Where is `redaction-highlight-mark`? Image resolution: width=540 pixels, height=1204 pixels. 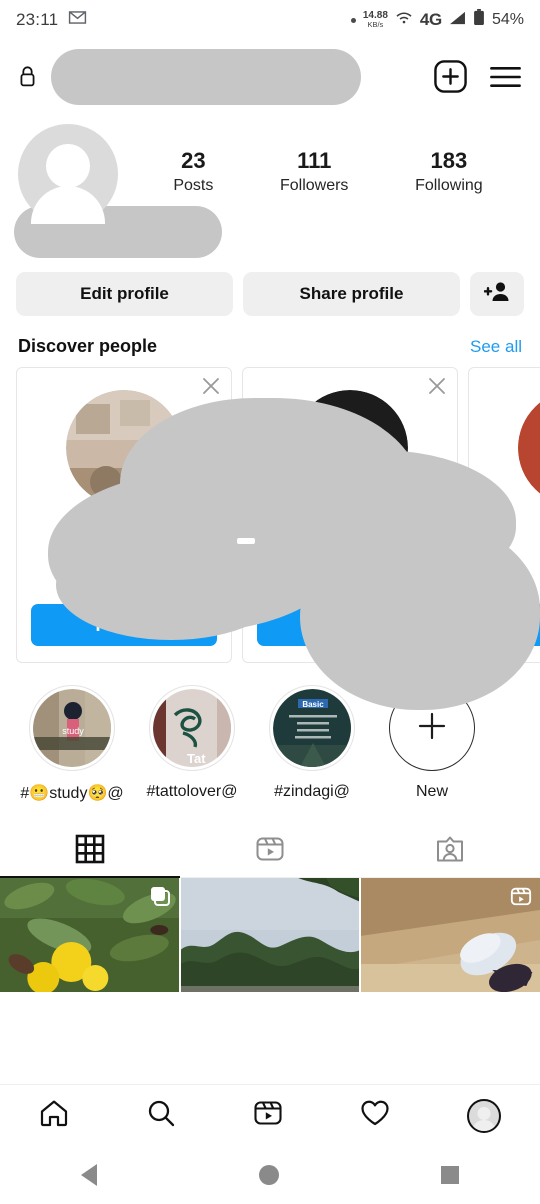 redaction-highlight-mark is located at coordinates (246, 541).